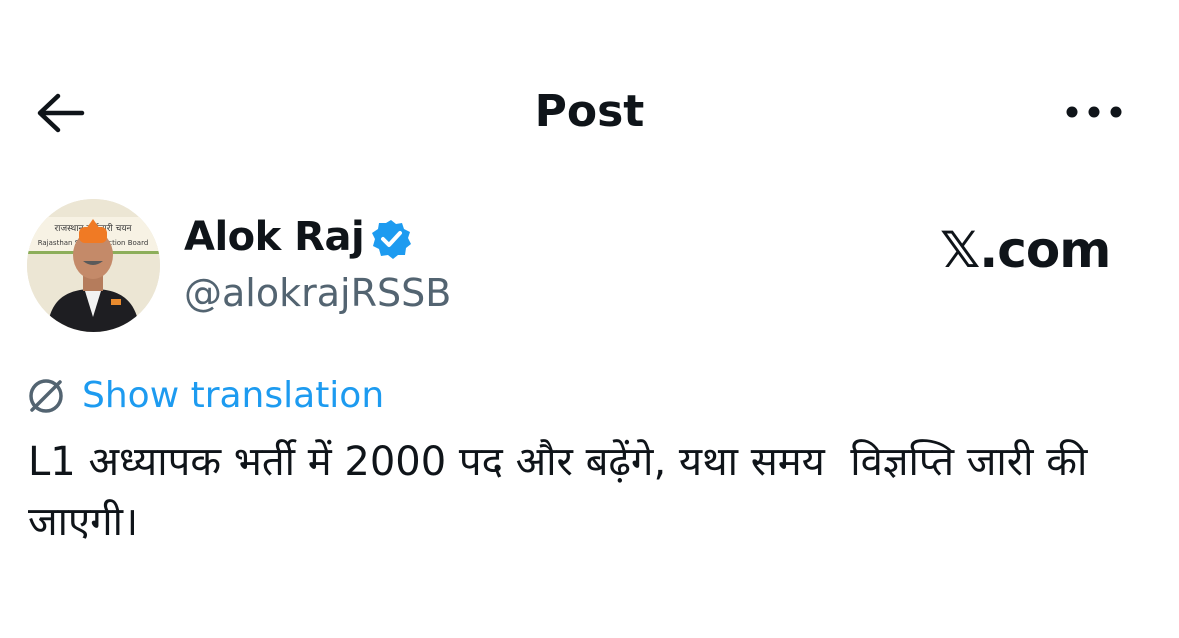 The image size is (1179, 638). I want to click on author-display-name: Alok Raj, so click(274, 237).